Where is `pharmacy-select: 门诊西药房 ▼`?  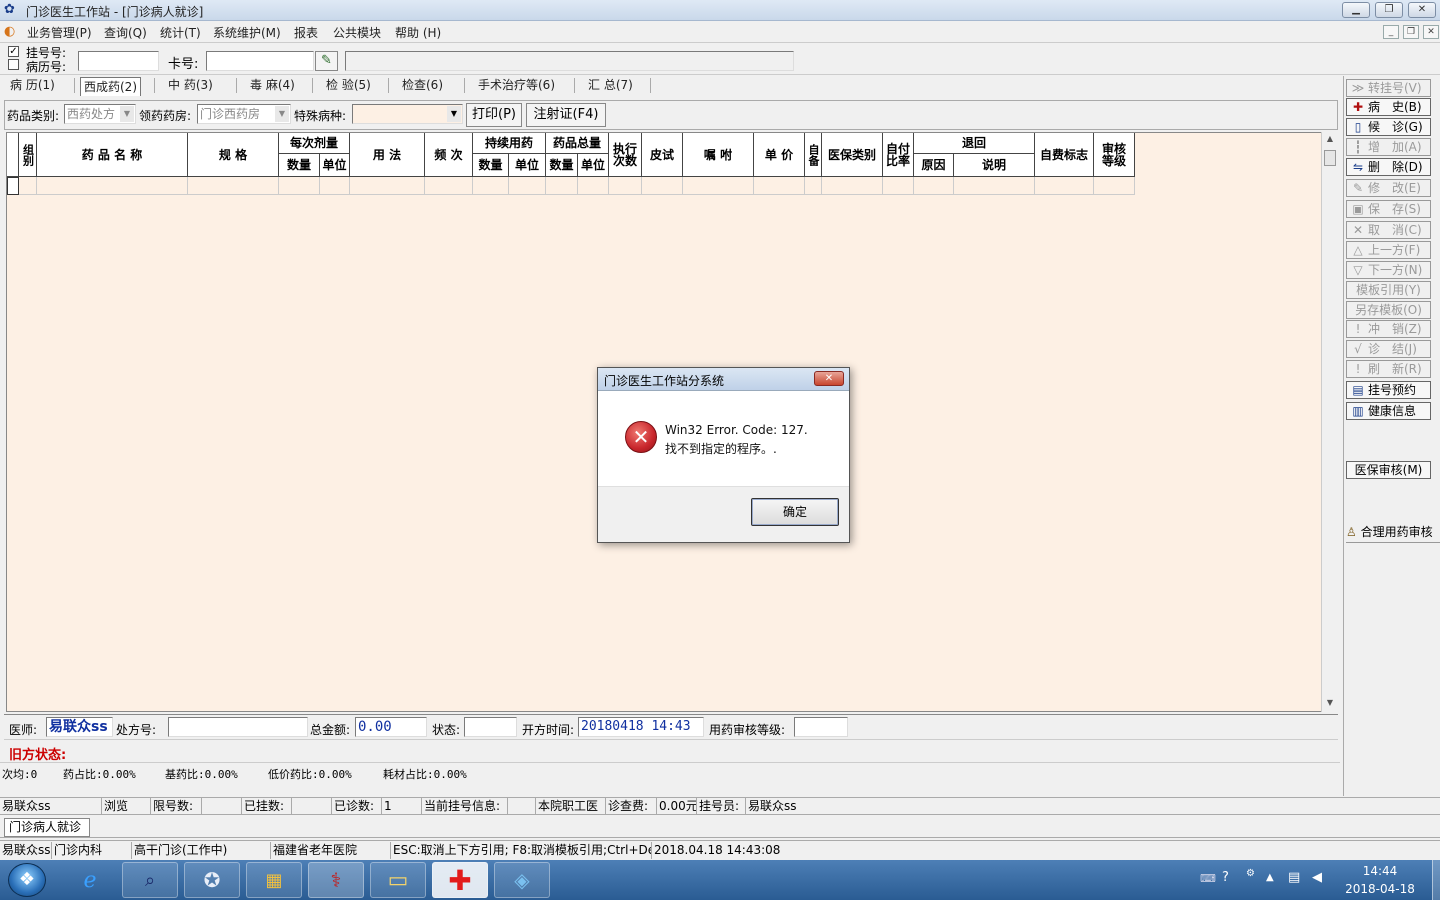
pharmacy-select: 门诊西药房 ▼ is located at coordinates (244, 114).